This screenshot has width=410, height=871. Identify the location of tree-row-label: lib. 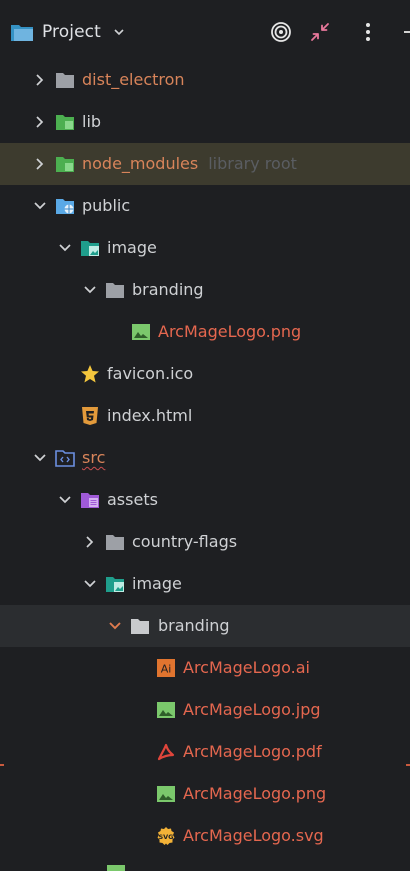
(92, 121).